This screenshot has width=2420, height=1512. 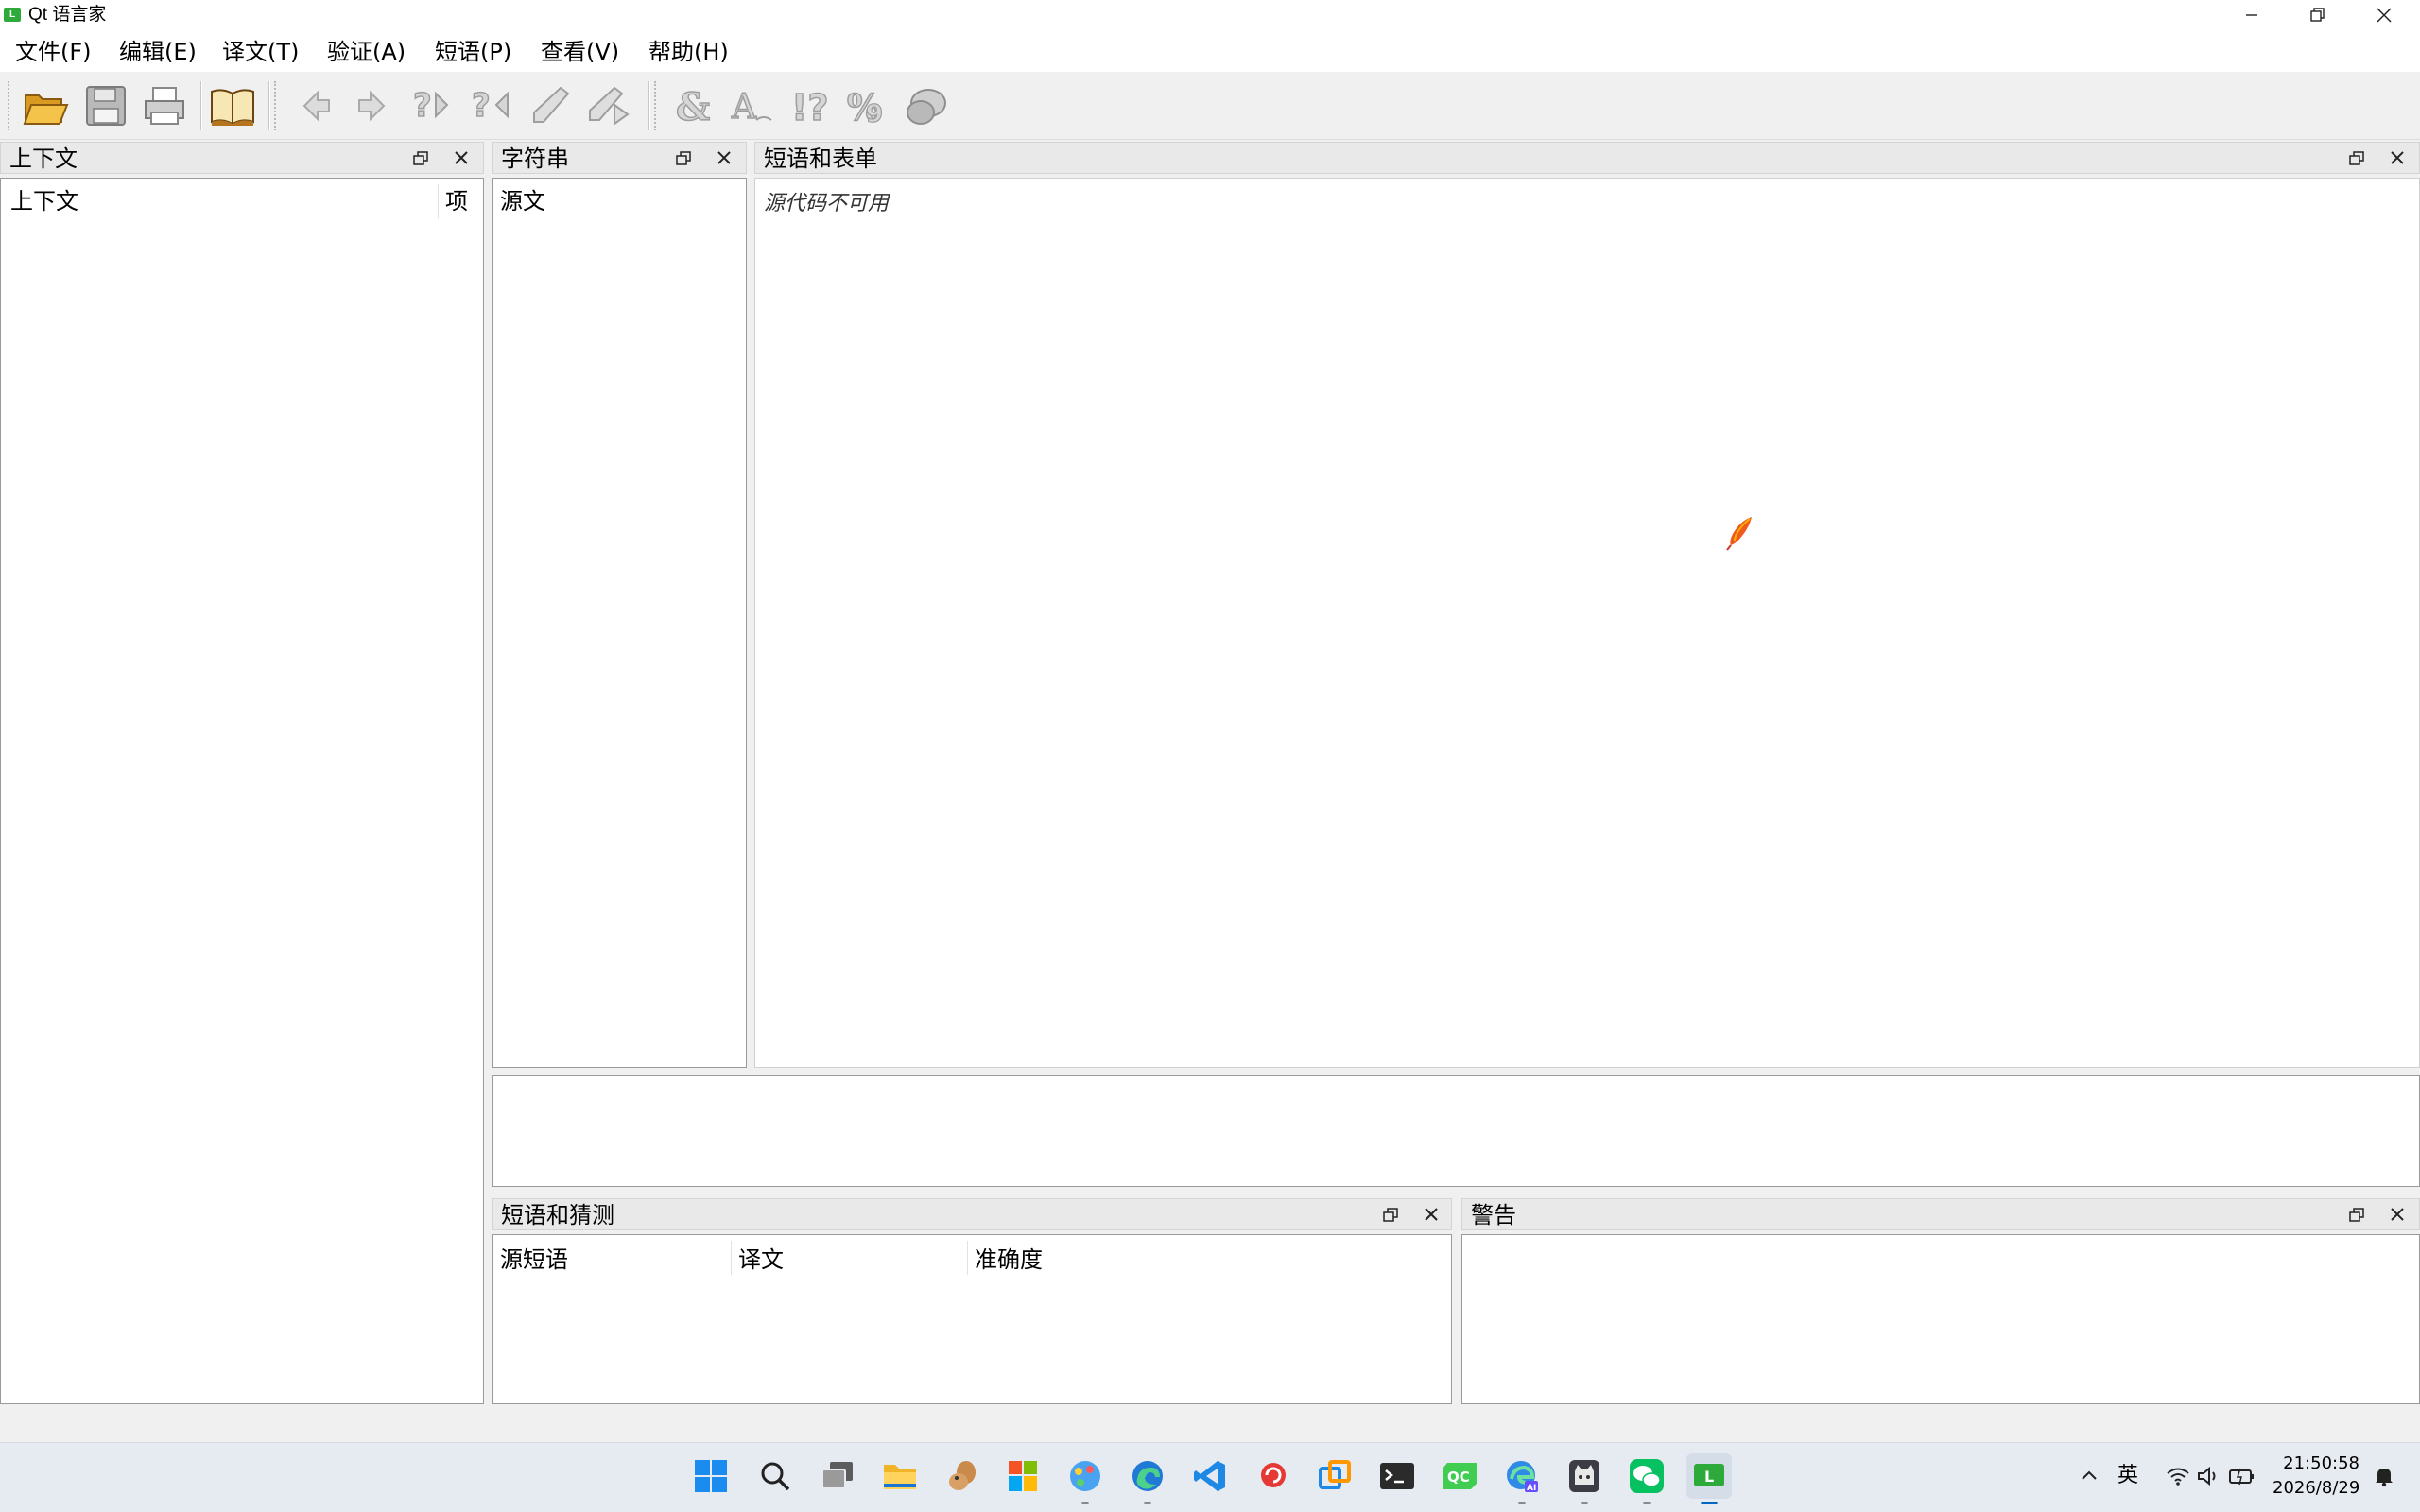 What do you see at coordinates (431, 105) in the screenshot?
I see `previous-unfinished-button: ?` at bounding box center [431, 105].